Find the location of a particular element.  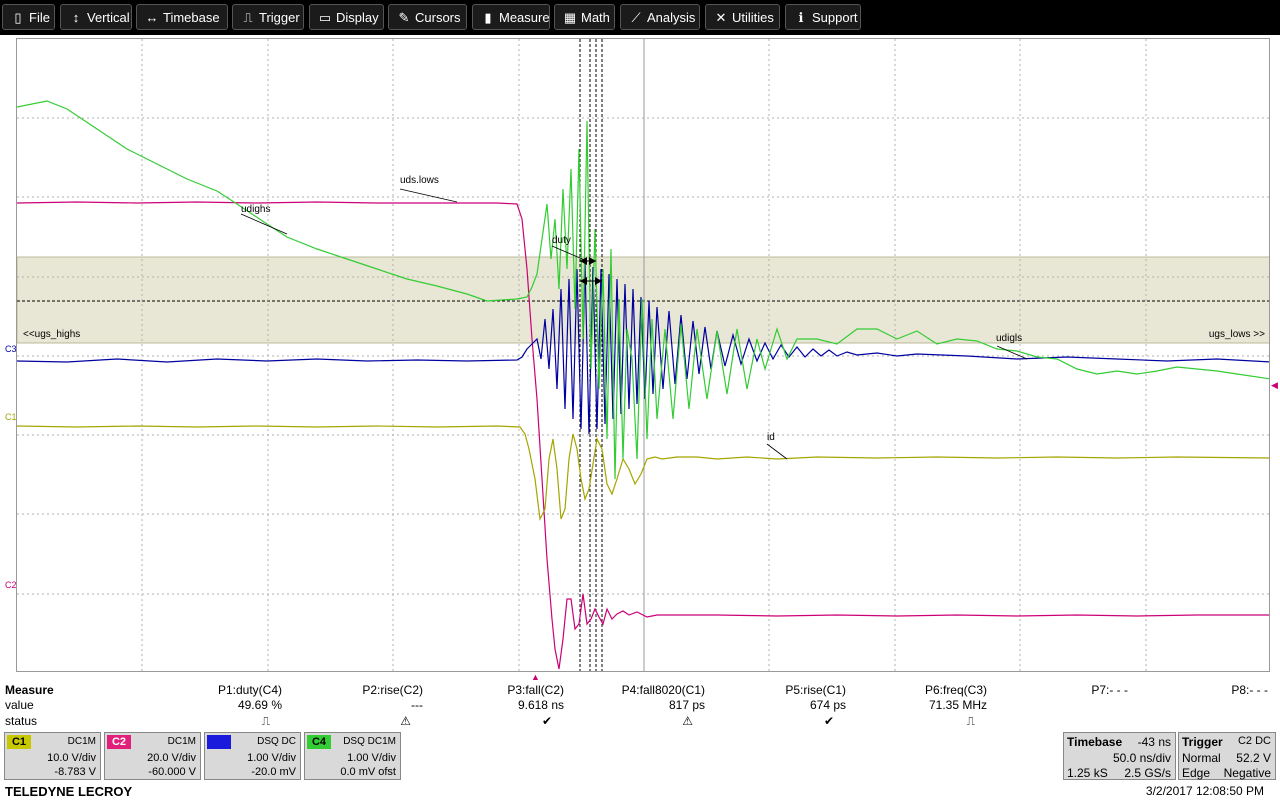

measure-p6-status: ⎍ is located at coordinates (970, 721).